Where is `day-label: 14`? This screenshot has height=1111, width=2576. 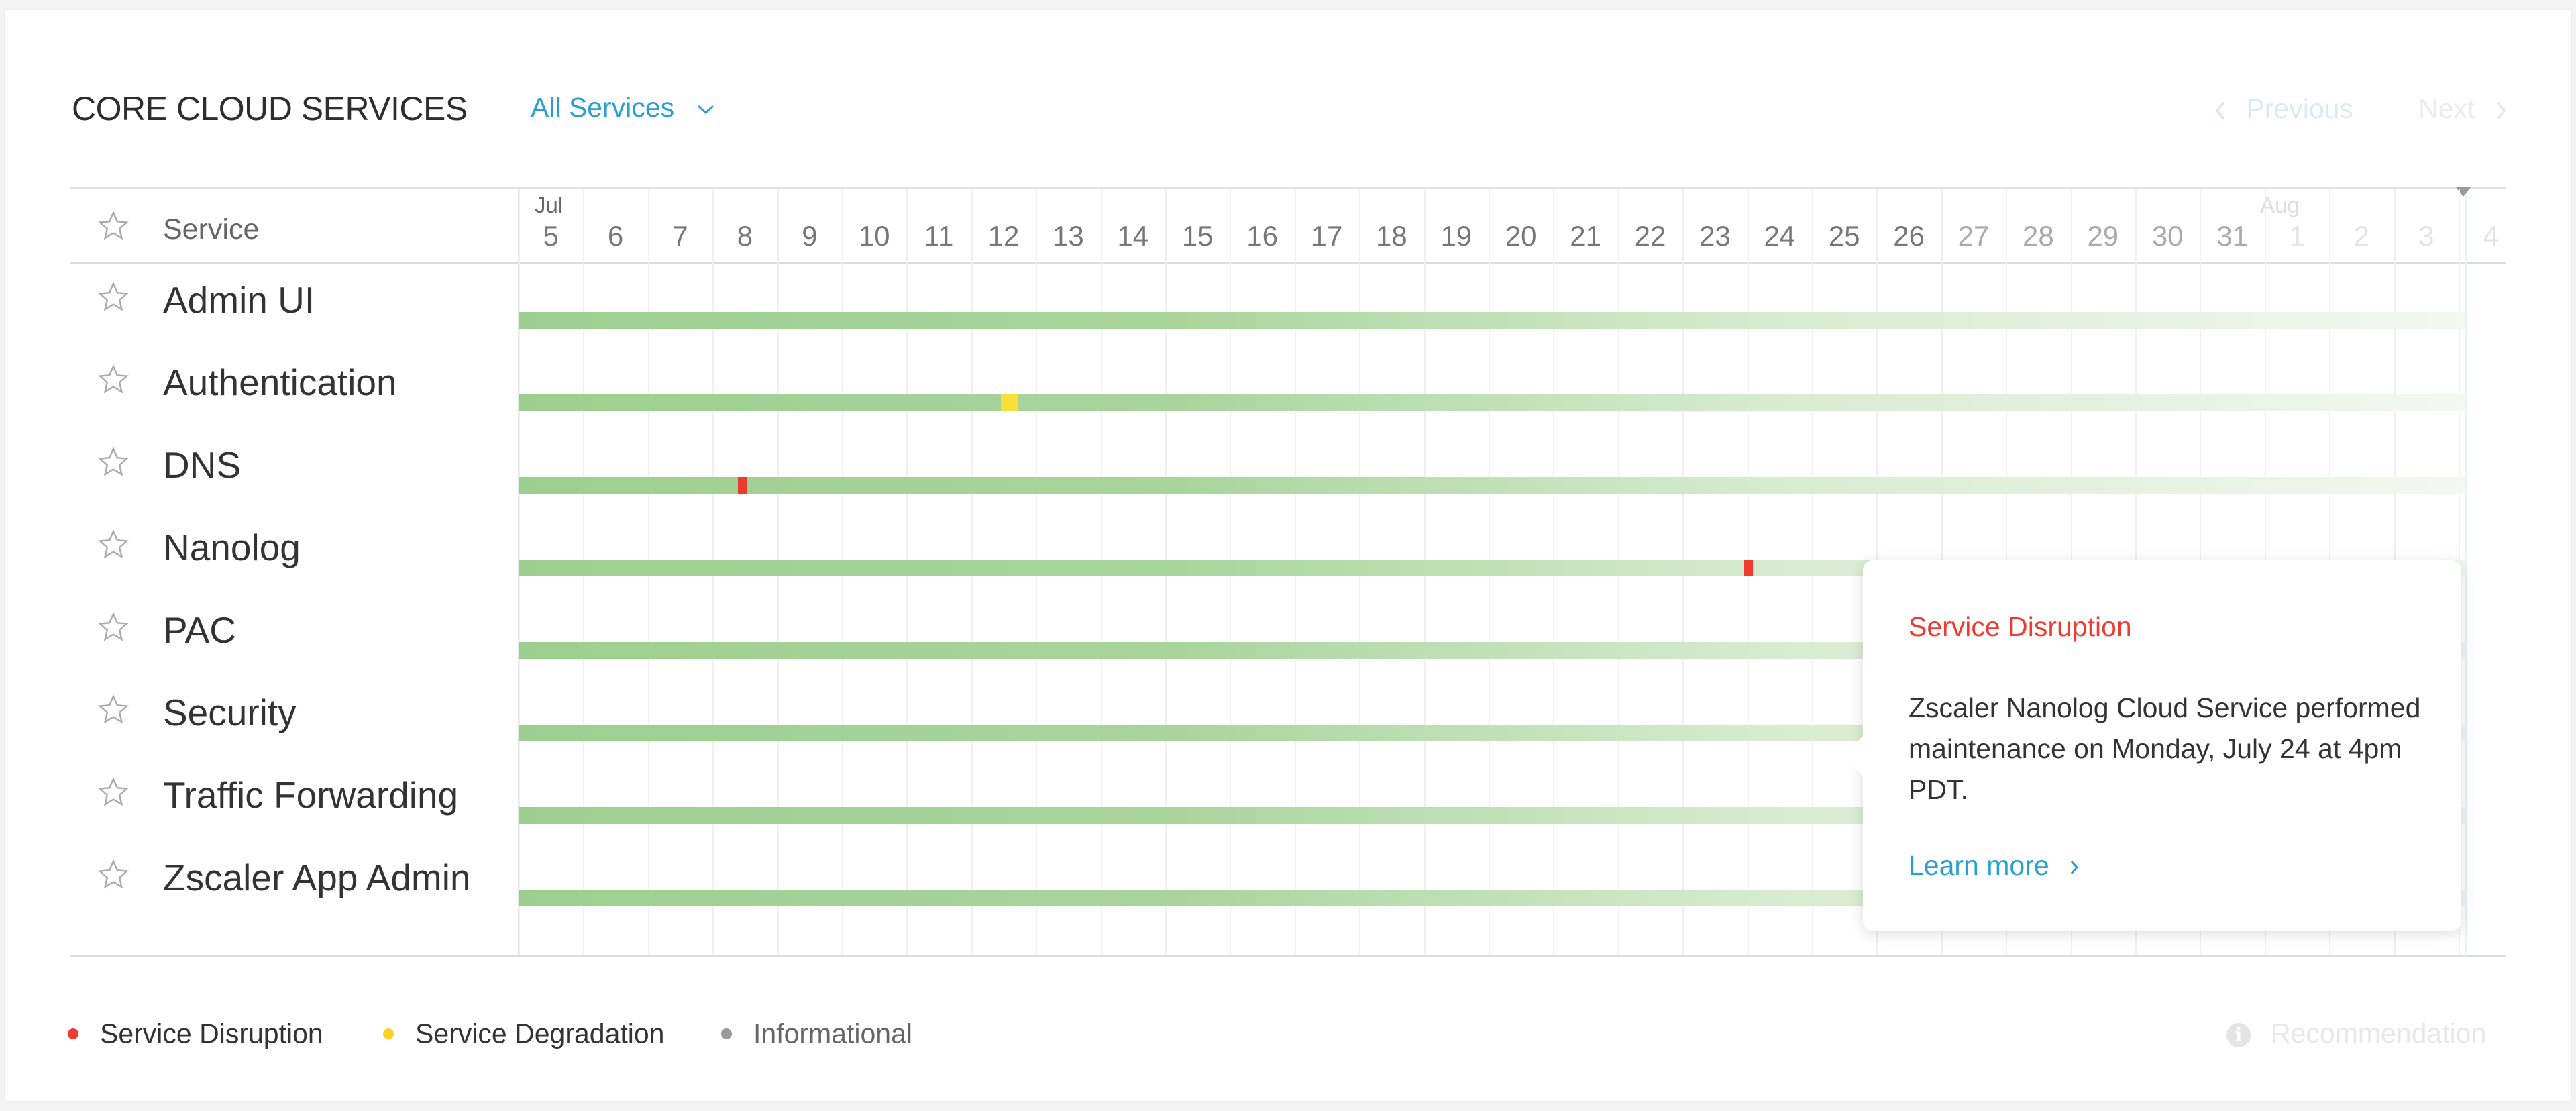
day-label: 14 is located at coordinates (1133, 236).